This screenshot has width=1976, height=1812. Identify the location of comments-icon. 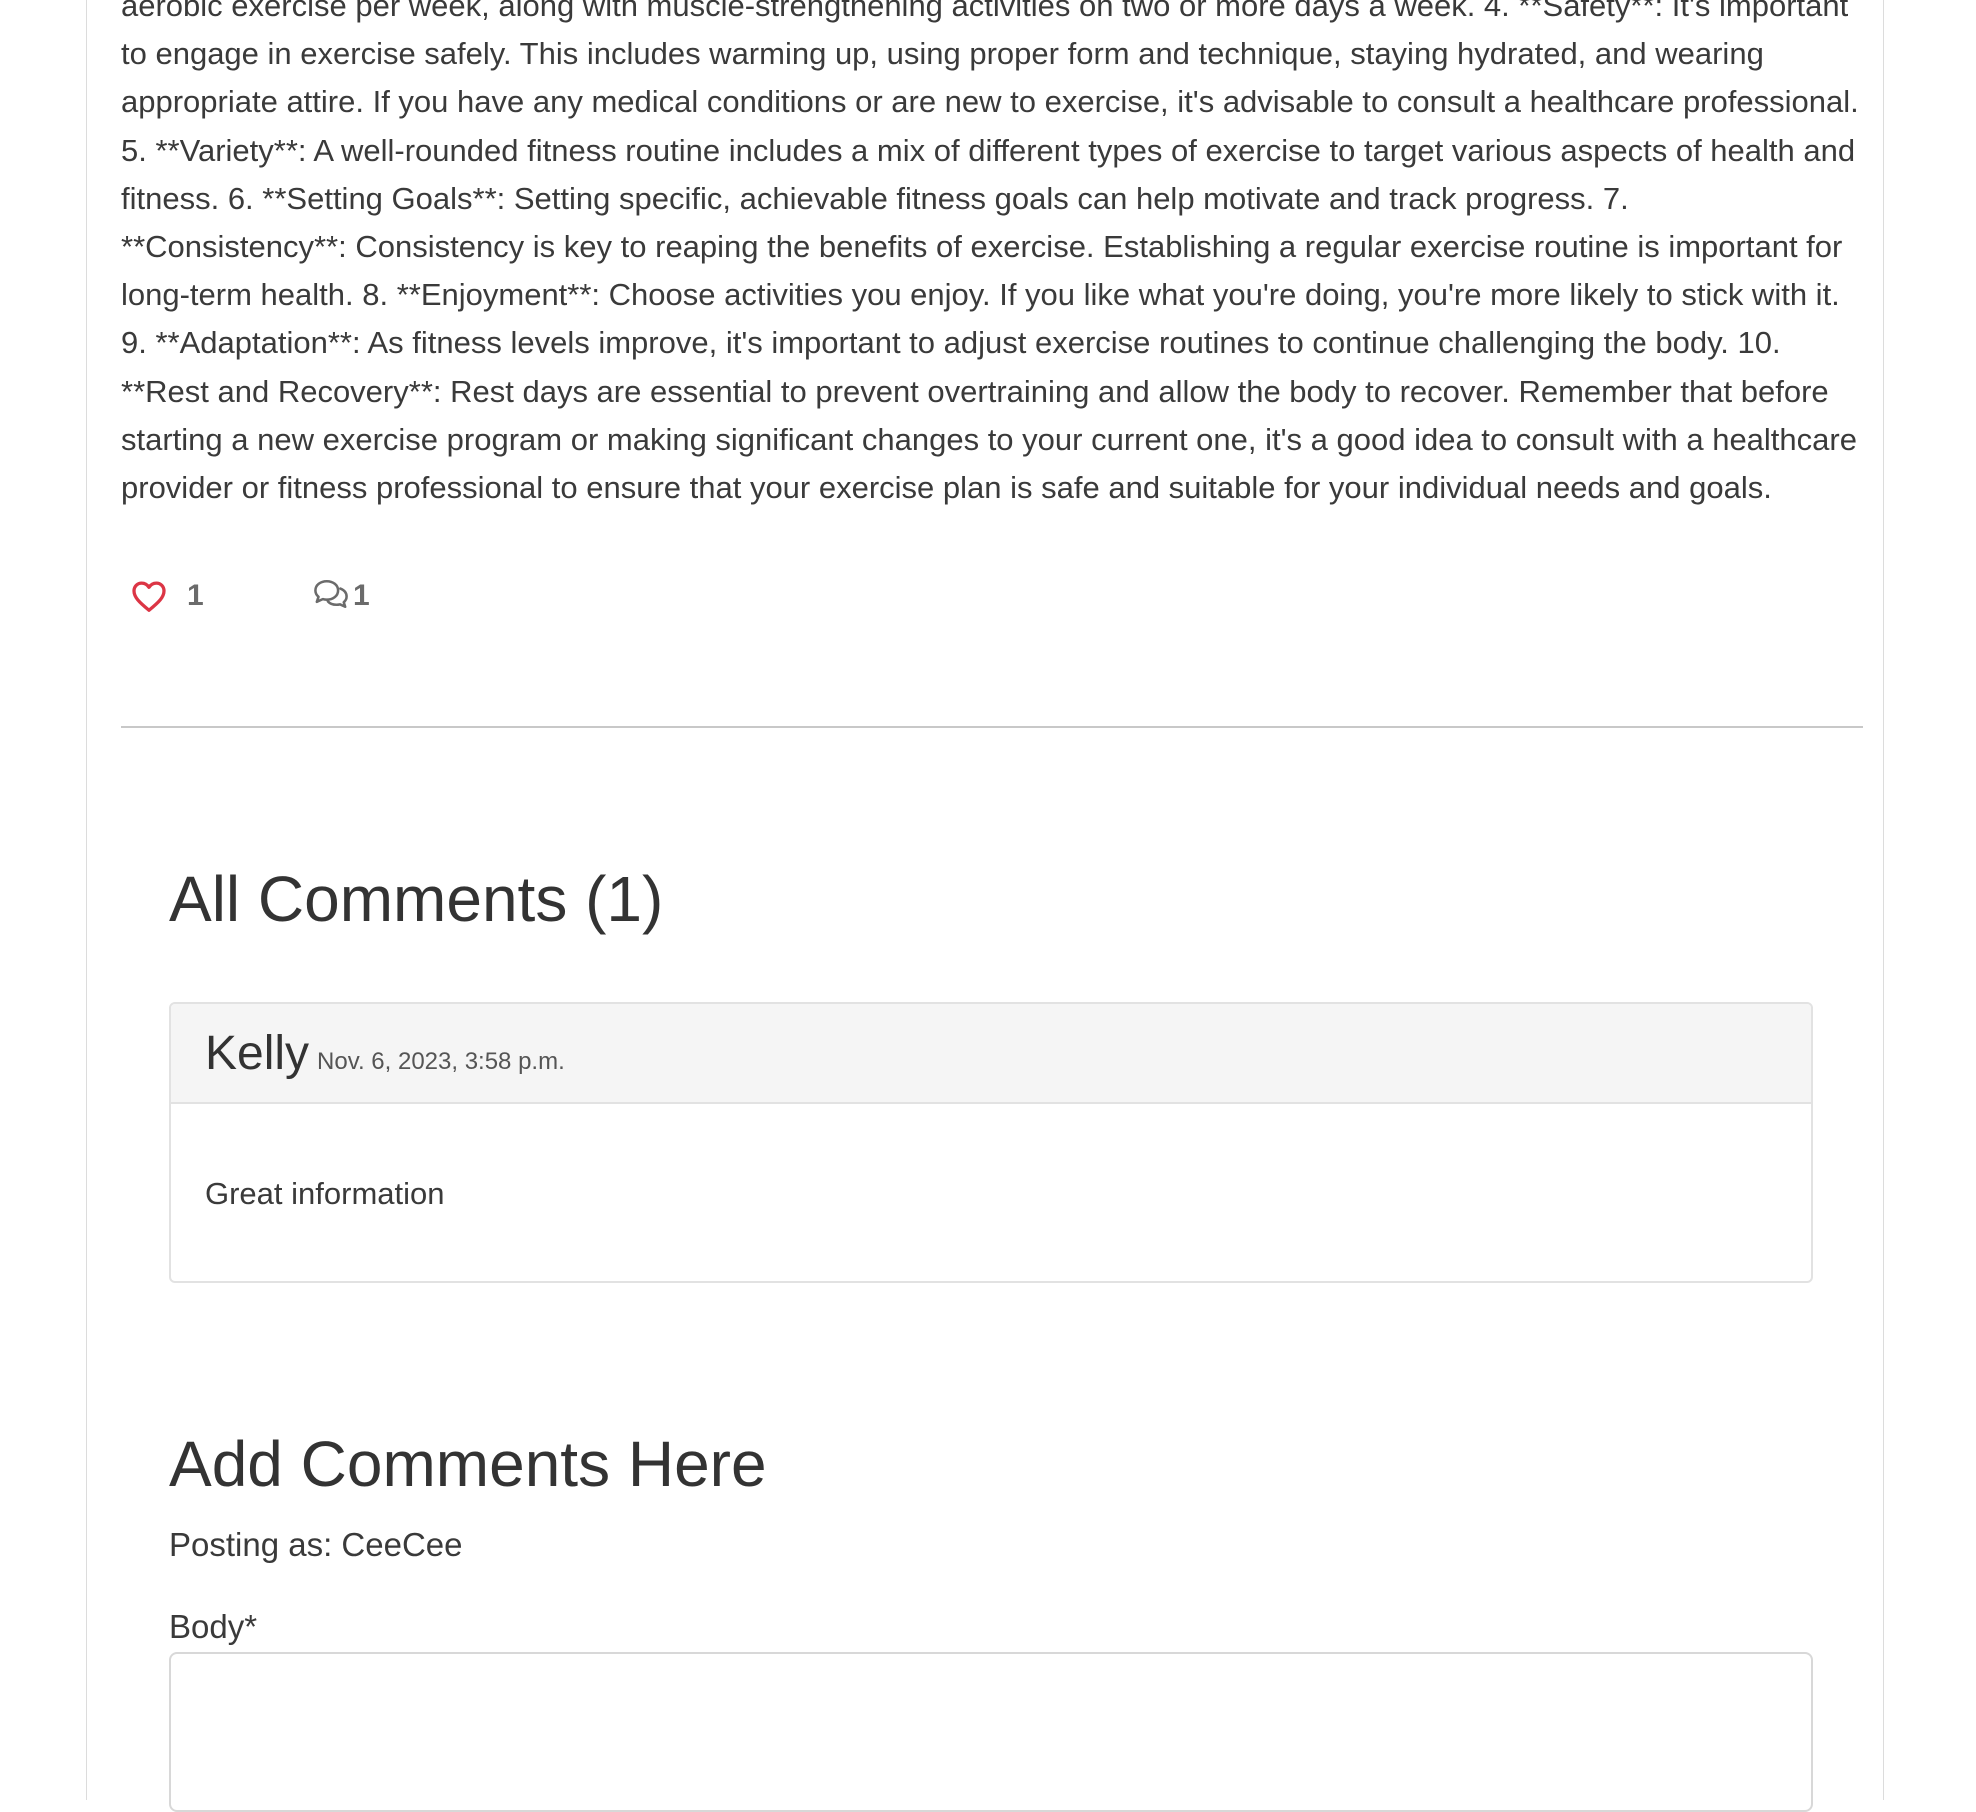
(331, 596).